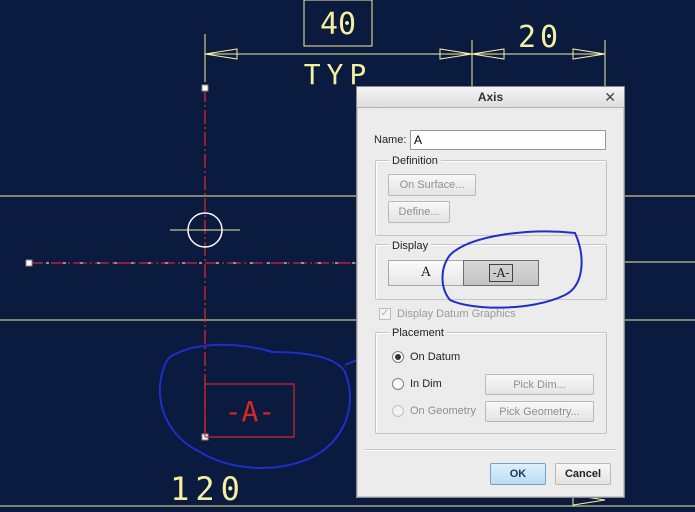  I want to click on on-datum-radio, so click(398, 357).